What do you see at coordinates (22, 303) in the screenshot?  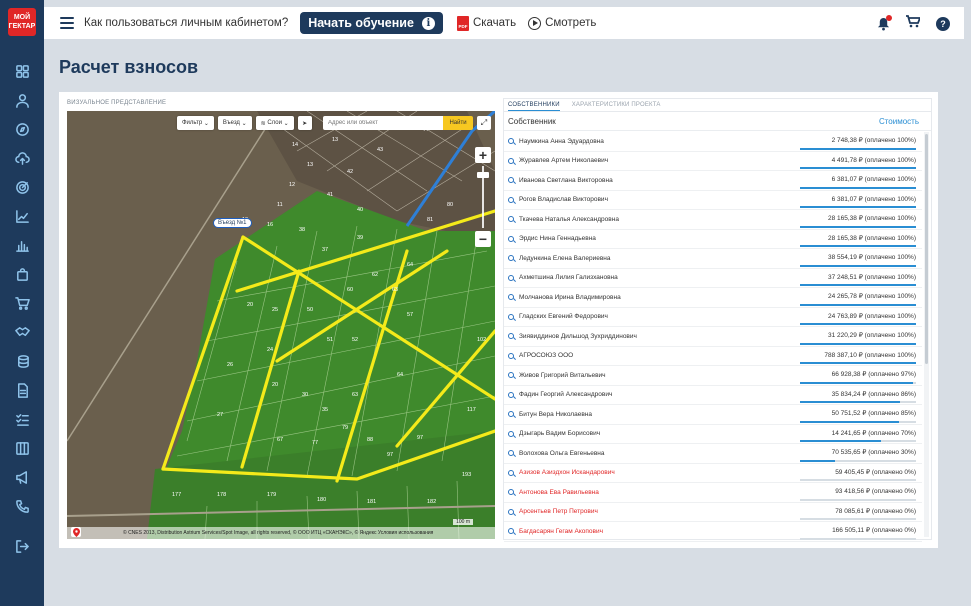 I see `cart-icon` at bounding box center [22, 303].